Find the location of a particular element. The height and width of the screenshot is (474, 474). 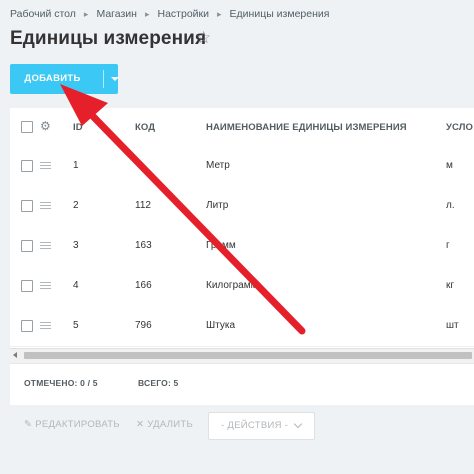

edit-button-label: РЕДАКТИРОВАТЬ is located at coordinates (77, 424).